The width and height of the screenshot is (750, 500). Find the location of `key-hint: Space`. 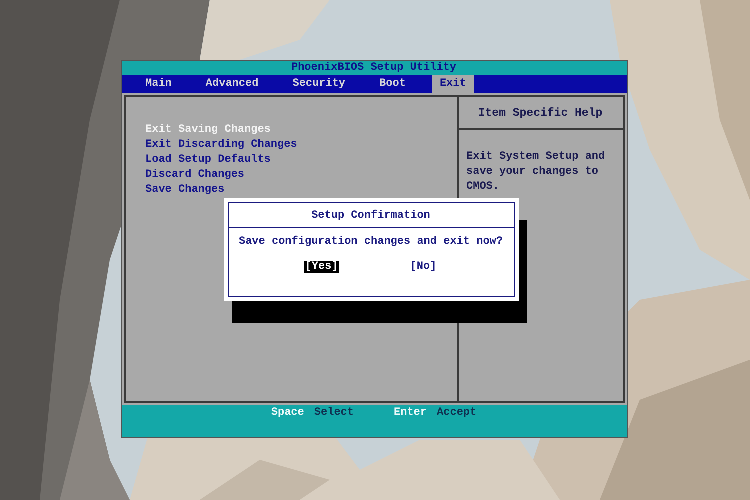

key-hint: Space is located at coordinates (287, 413).